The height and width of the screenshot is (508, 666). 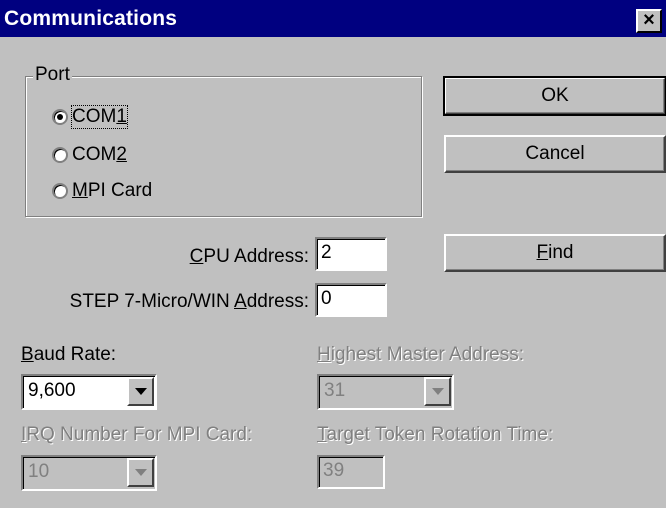 What do you see at coordinates (89, 392) in the screenshot?
I see `baud-rate-select: 9,600` at bounding box center [89, 392].